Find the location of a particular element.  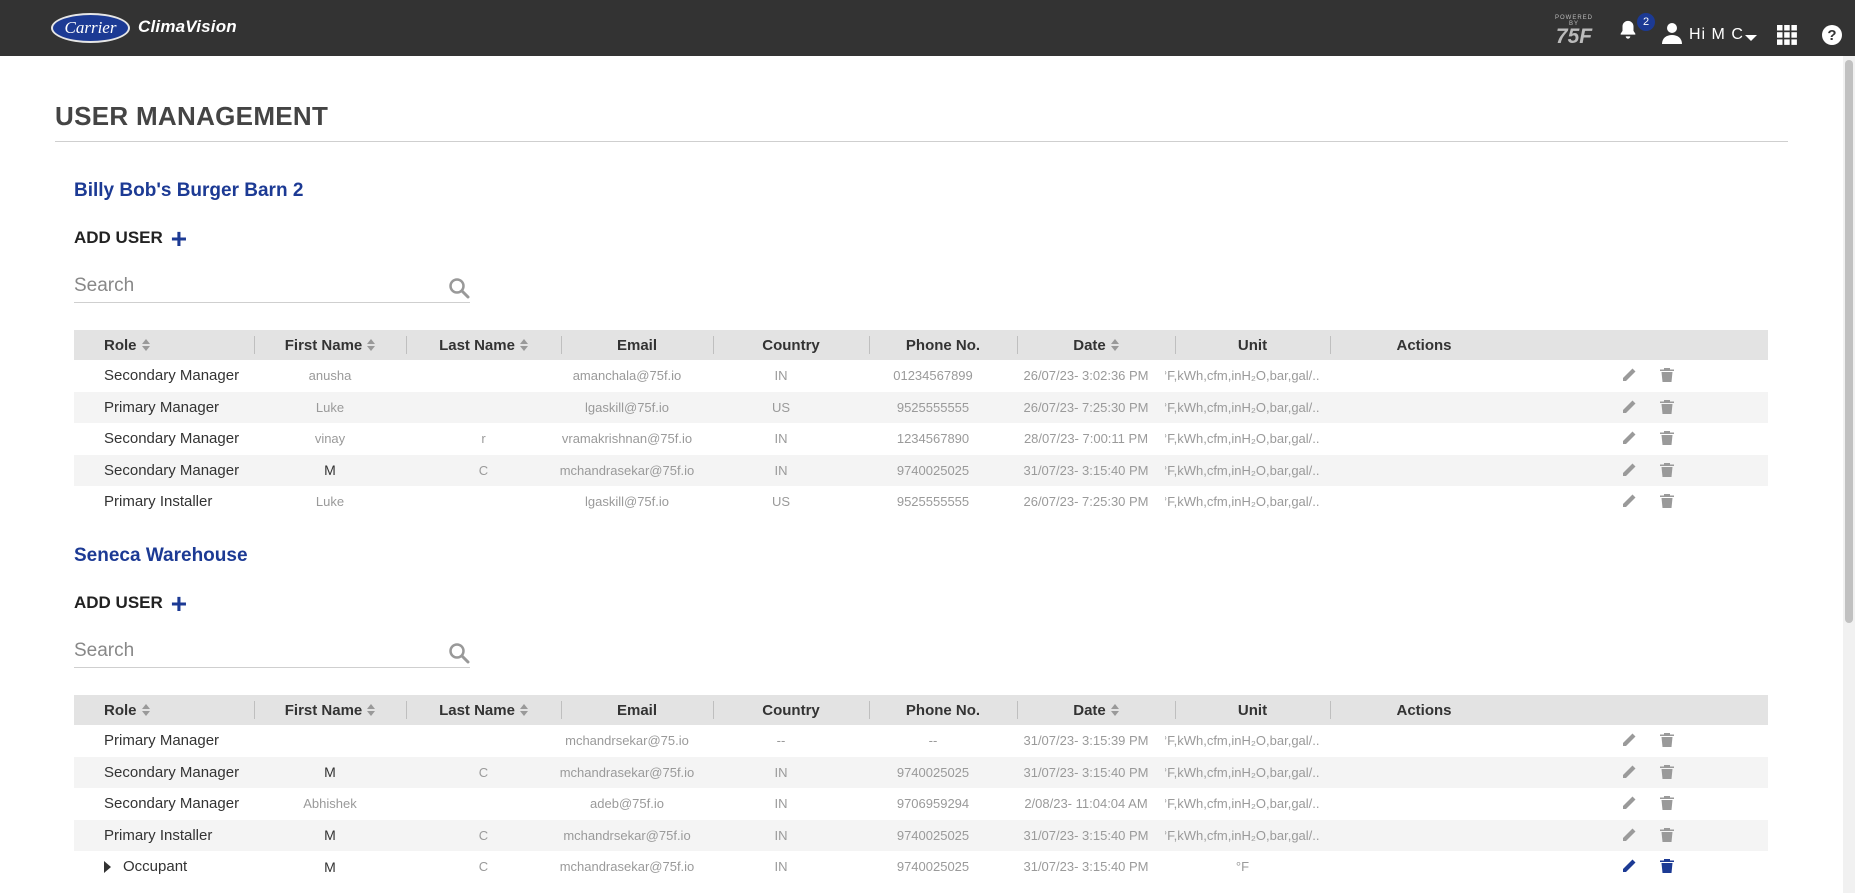

unit-cell: °F is located at coordinates (1242, 866).